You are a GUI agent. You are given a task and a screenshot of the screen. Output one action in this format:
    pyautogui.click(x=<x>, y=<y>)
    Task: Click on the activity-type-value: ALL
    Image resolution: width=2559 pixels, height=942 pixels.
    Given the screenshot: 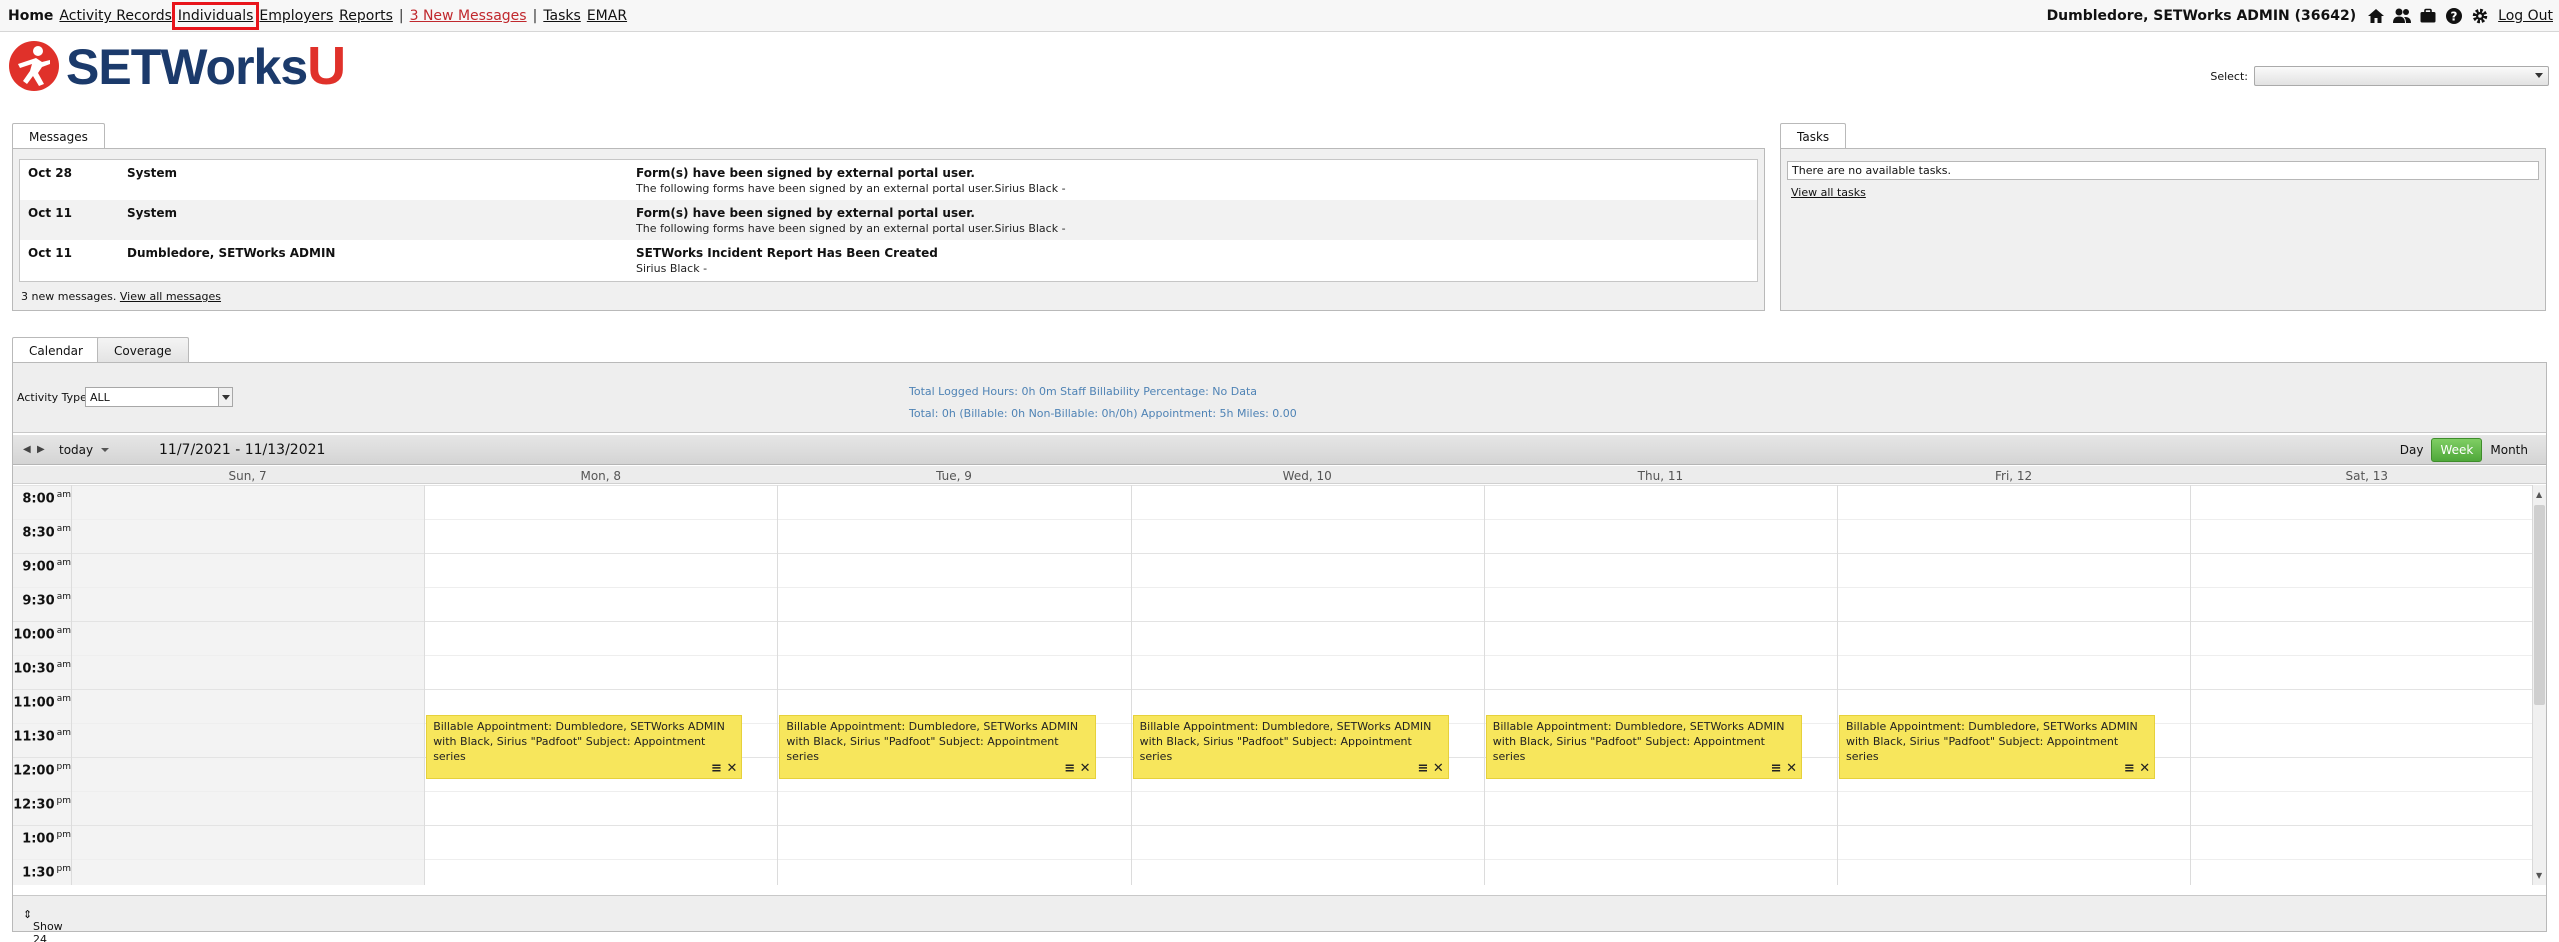 What is the action you would take?
    pyautogui.click(x=100, y=397)
    